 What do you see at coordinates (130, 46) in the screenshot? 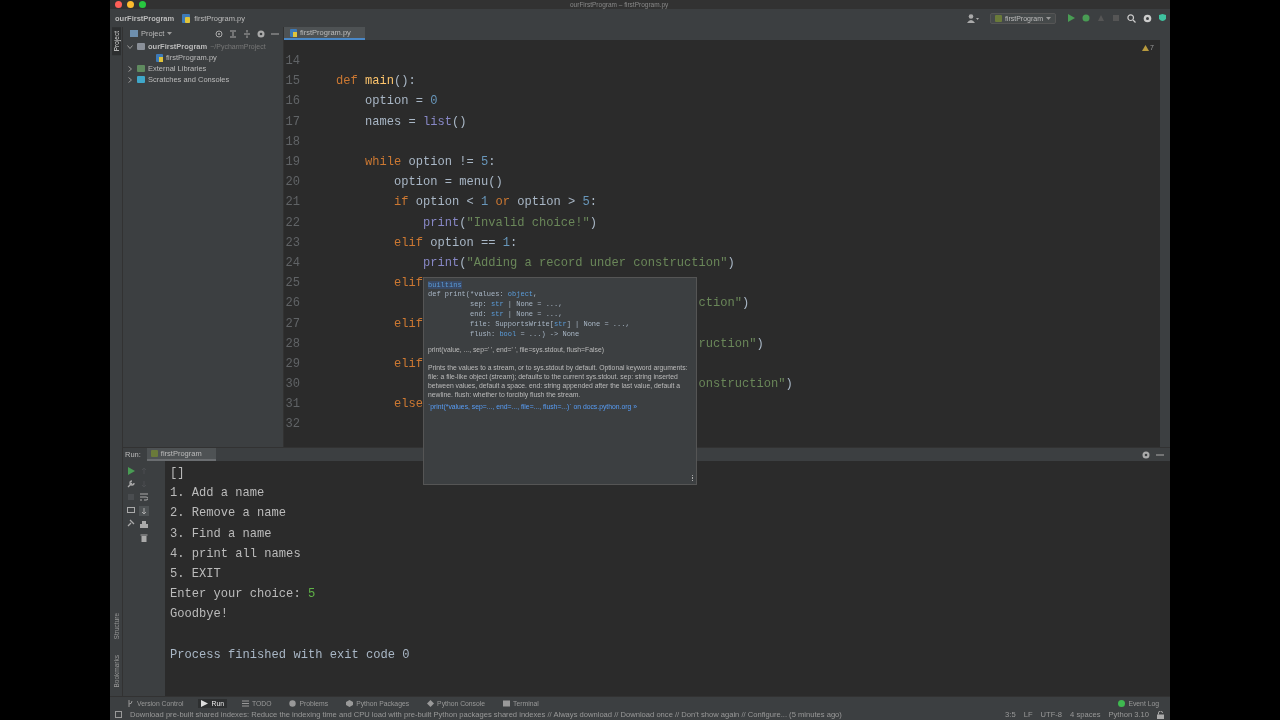
I see `chevron-down-icon` at bounding box center [130, 46].